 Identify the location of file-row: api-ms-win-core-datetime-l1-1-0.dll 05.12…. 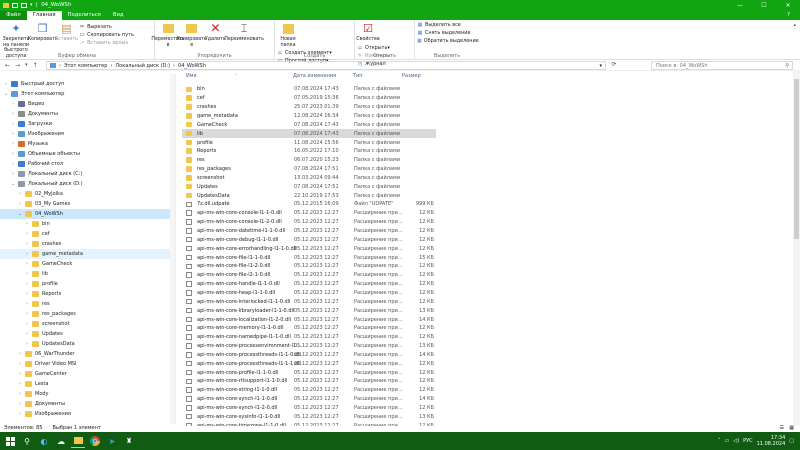
(309, 231).